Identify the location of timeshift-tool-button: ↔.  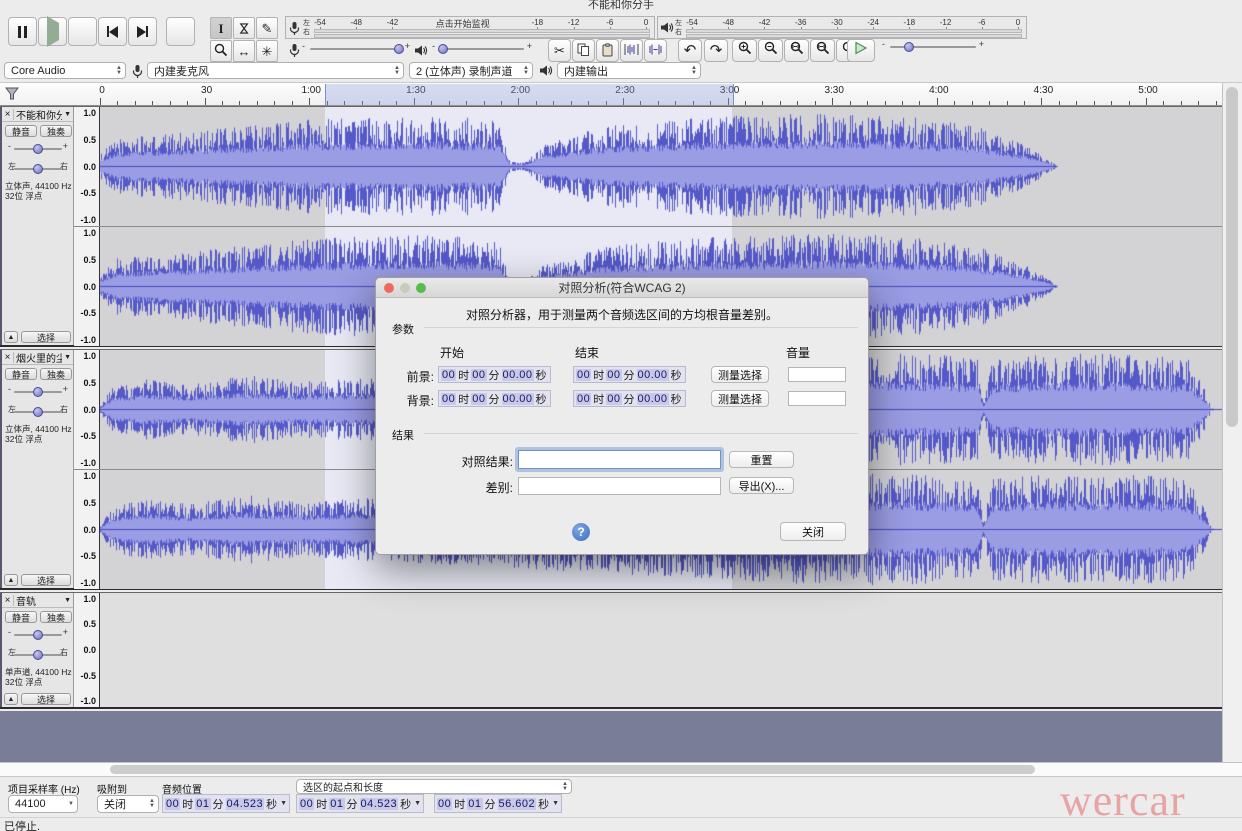
(244, 51).